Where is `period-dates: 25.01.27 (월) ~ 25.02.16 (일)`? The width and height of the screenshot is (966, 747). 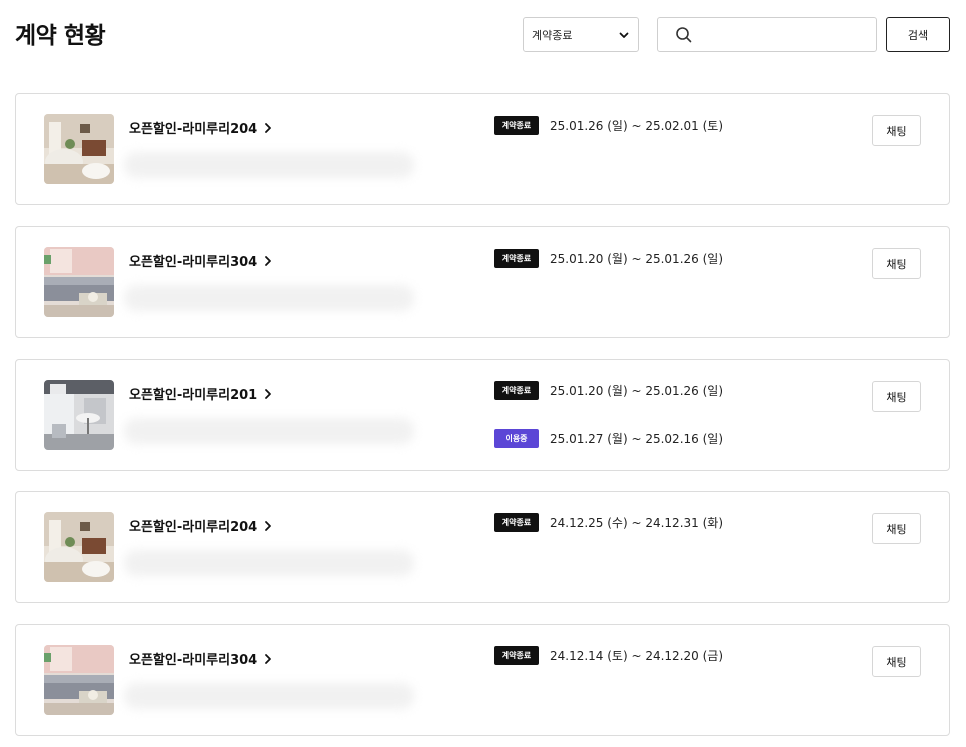
period-dates: 25.01.27 (월) ~ 25.02.16 (일) is located at coordinates (636, 439).